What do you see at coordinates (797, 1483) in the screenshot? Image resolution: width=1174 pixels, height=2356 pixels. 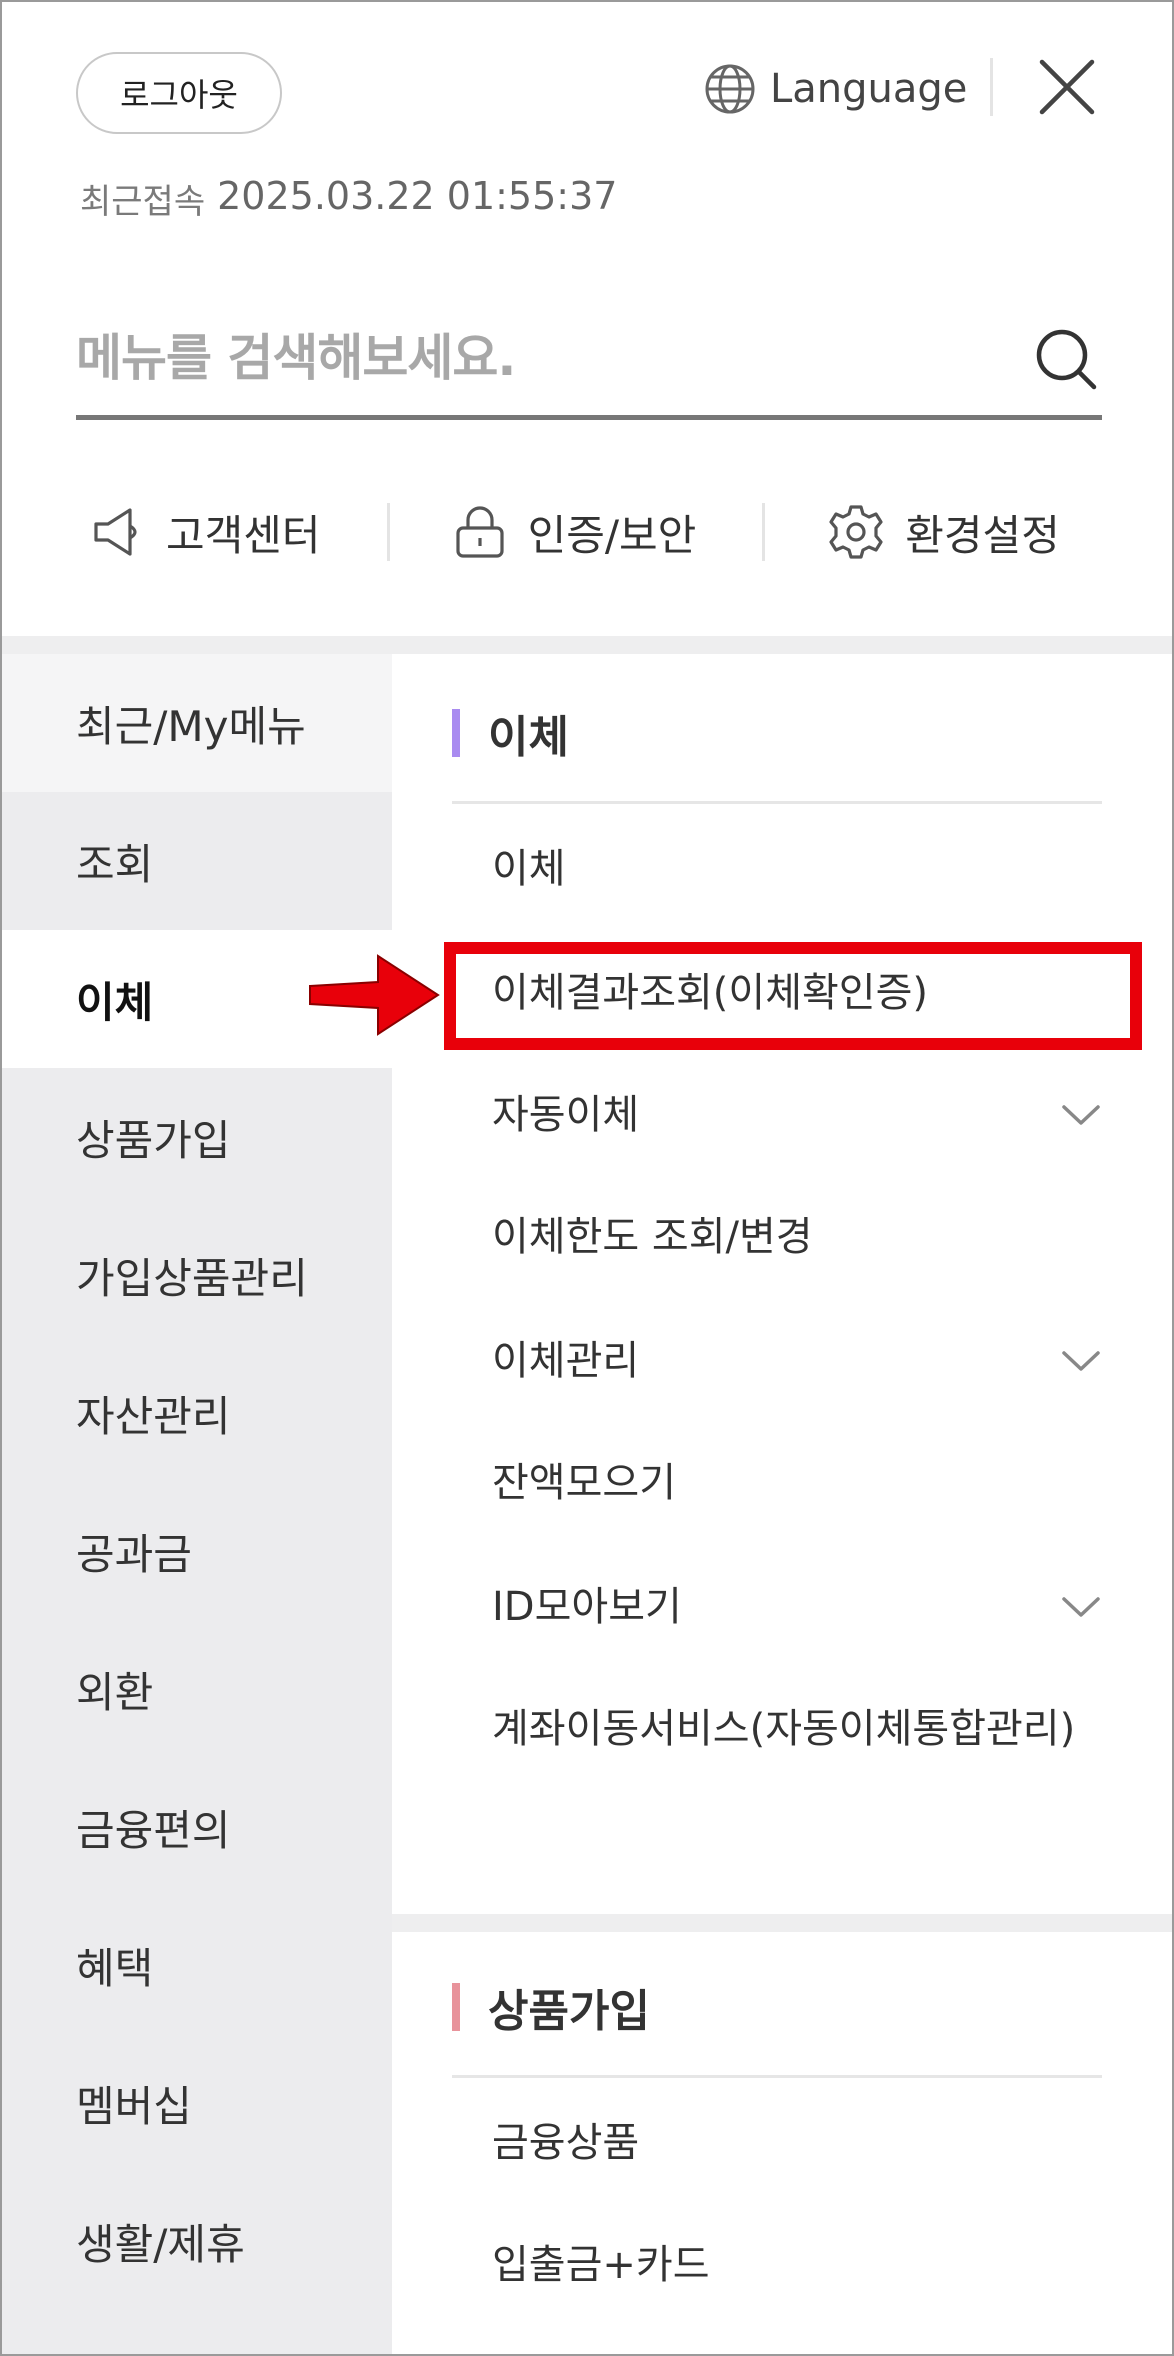 I see `submenu-item: 잔액모으기` at bounding box center [797, 1483].